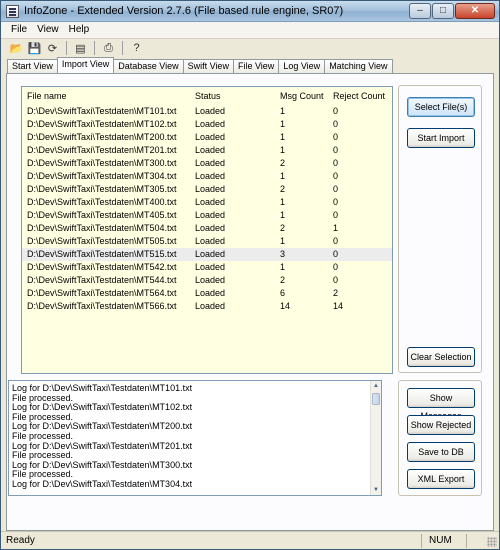  Describe the element at coordinates (441, 138) in the screenshot. I see `start-import-button: Start Import` at that location.